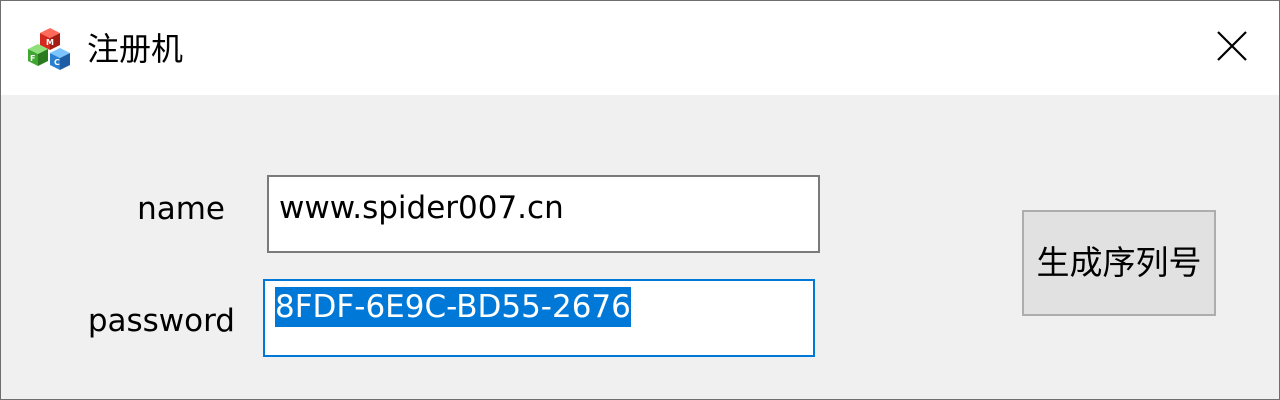 Image resolution: width=1280 pixels, height=400 pixels. What do you see at coordinates (181, 209) in the screenshot?
I see `name-label: name` at bounding box center [181, 209].